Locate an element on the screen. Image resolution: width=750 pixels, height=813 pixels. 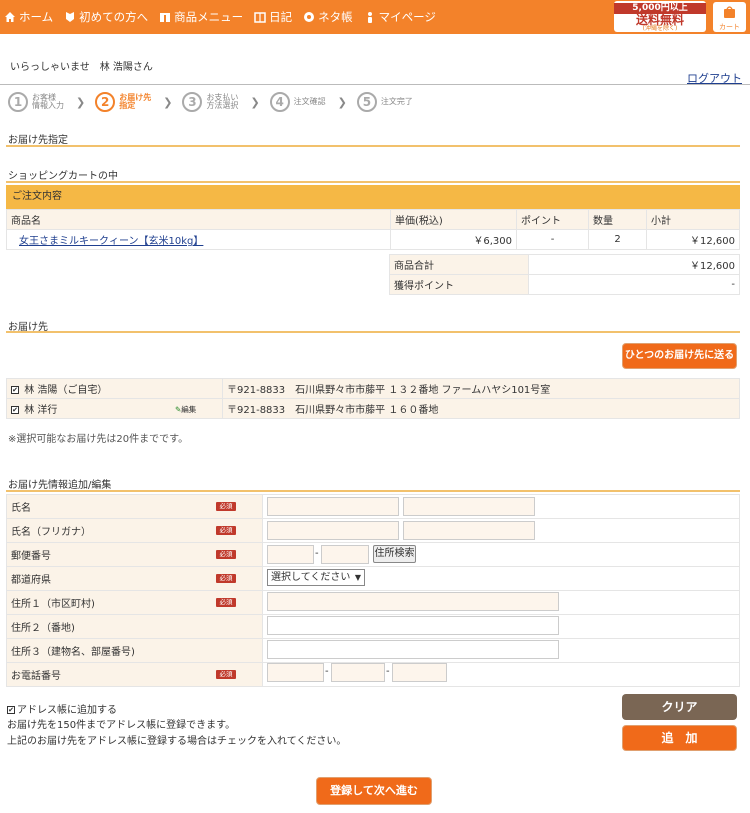
leaf-icon is located at coordinates (70, 17).